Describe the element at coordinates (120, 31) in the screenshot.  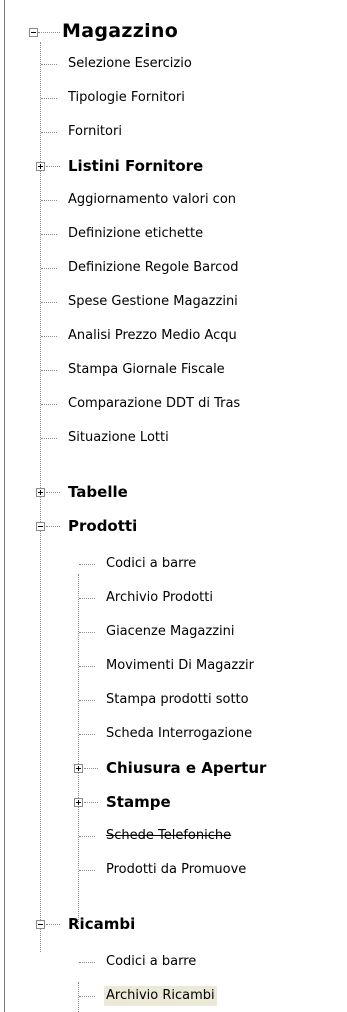
I see `tree-root-magazzino: Magazzino` at that location.